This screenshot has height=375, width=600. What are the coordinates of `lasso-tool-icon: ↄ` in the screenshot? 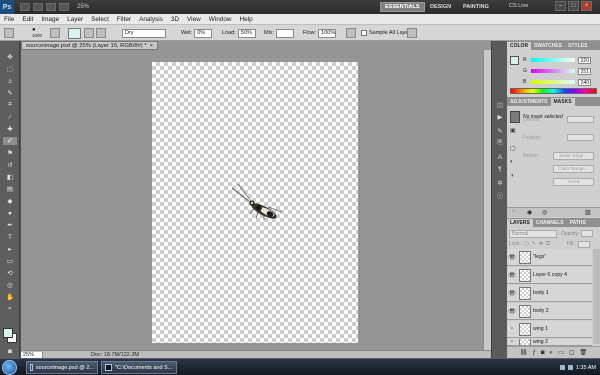 It's located at (10, 81).